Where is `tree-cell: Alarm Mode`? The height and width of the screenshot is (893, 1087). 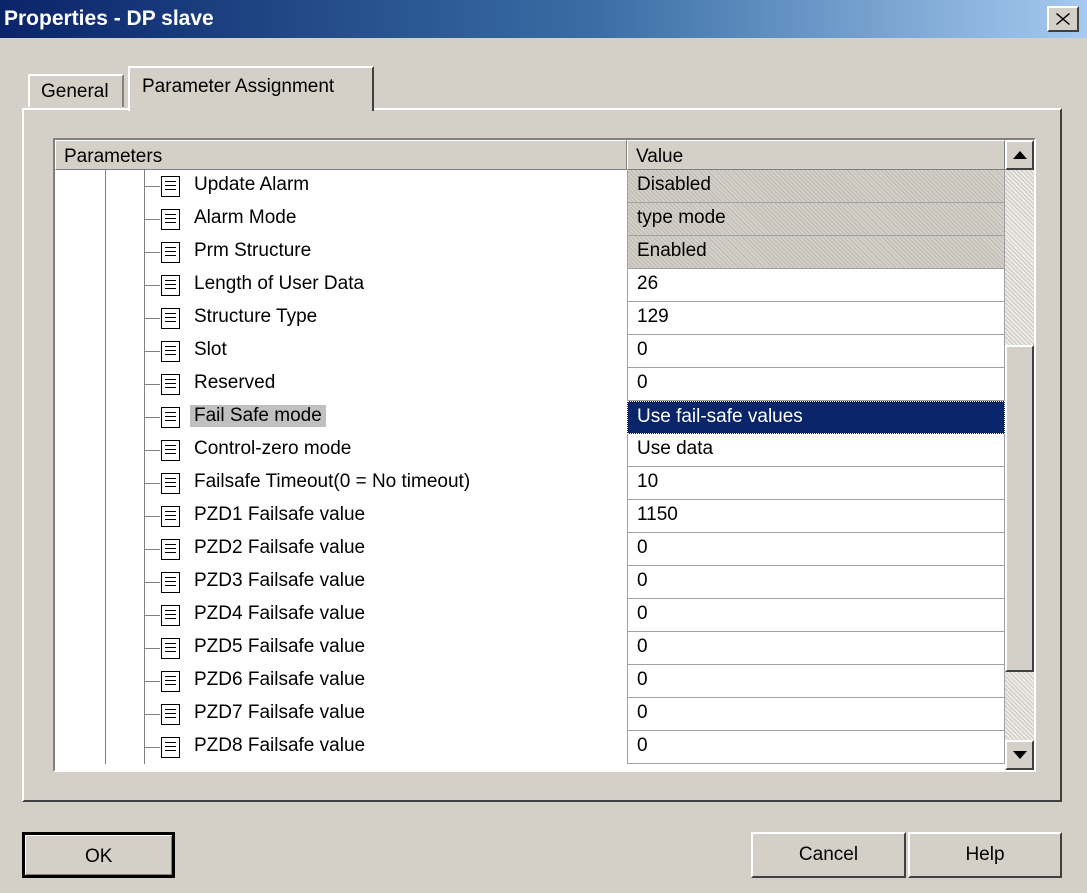
tree-cell: Alarm Mode is located at coordinates (341, 219).